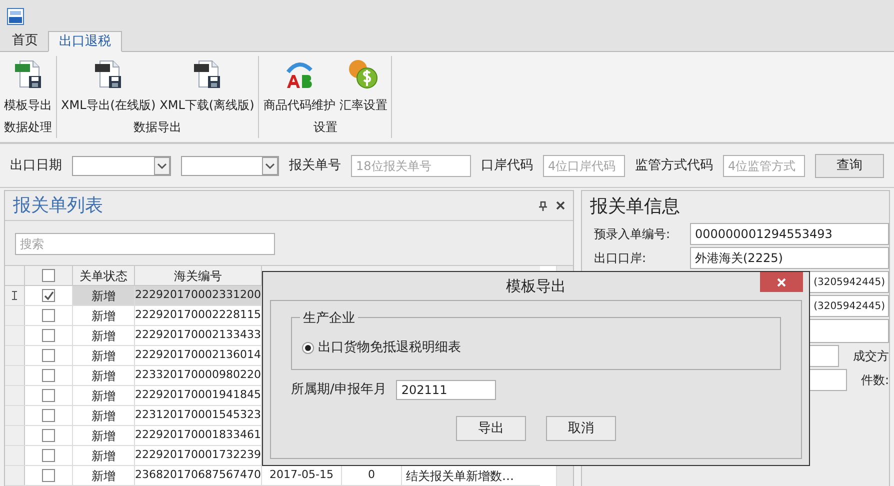  Describe the element at coordinates (36, 165) in the screenshot. I see `filter-label: 出口日期` at that location.